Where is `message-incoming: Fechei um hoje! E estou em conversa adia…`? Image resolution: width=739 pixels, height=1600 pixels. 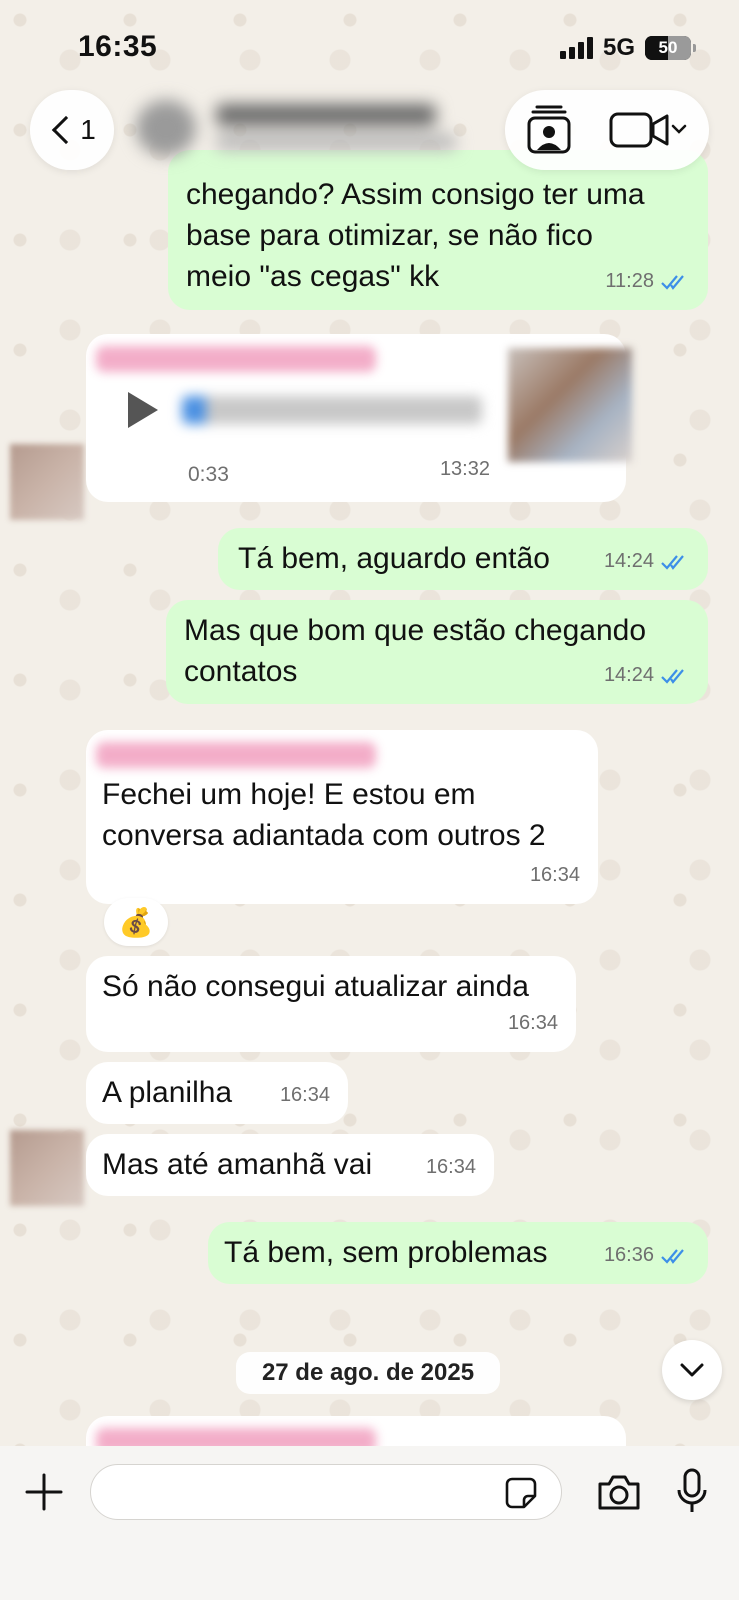 message-incoming: Fechei um hoje! E estou em conversa adia… is located at coordinates (342, 817).